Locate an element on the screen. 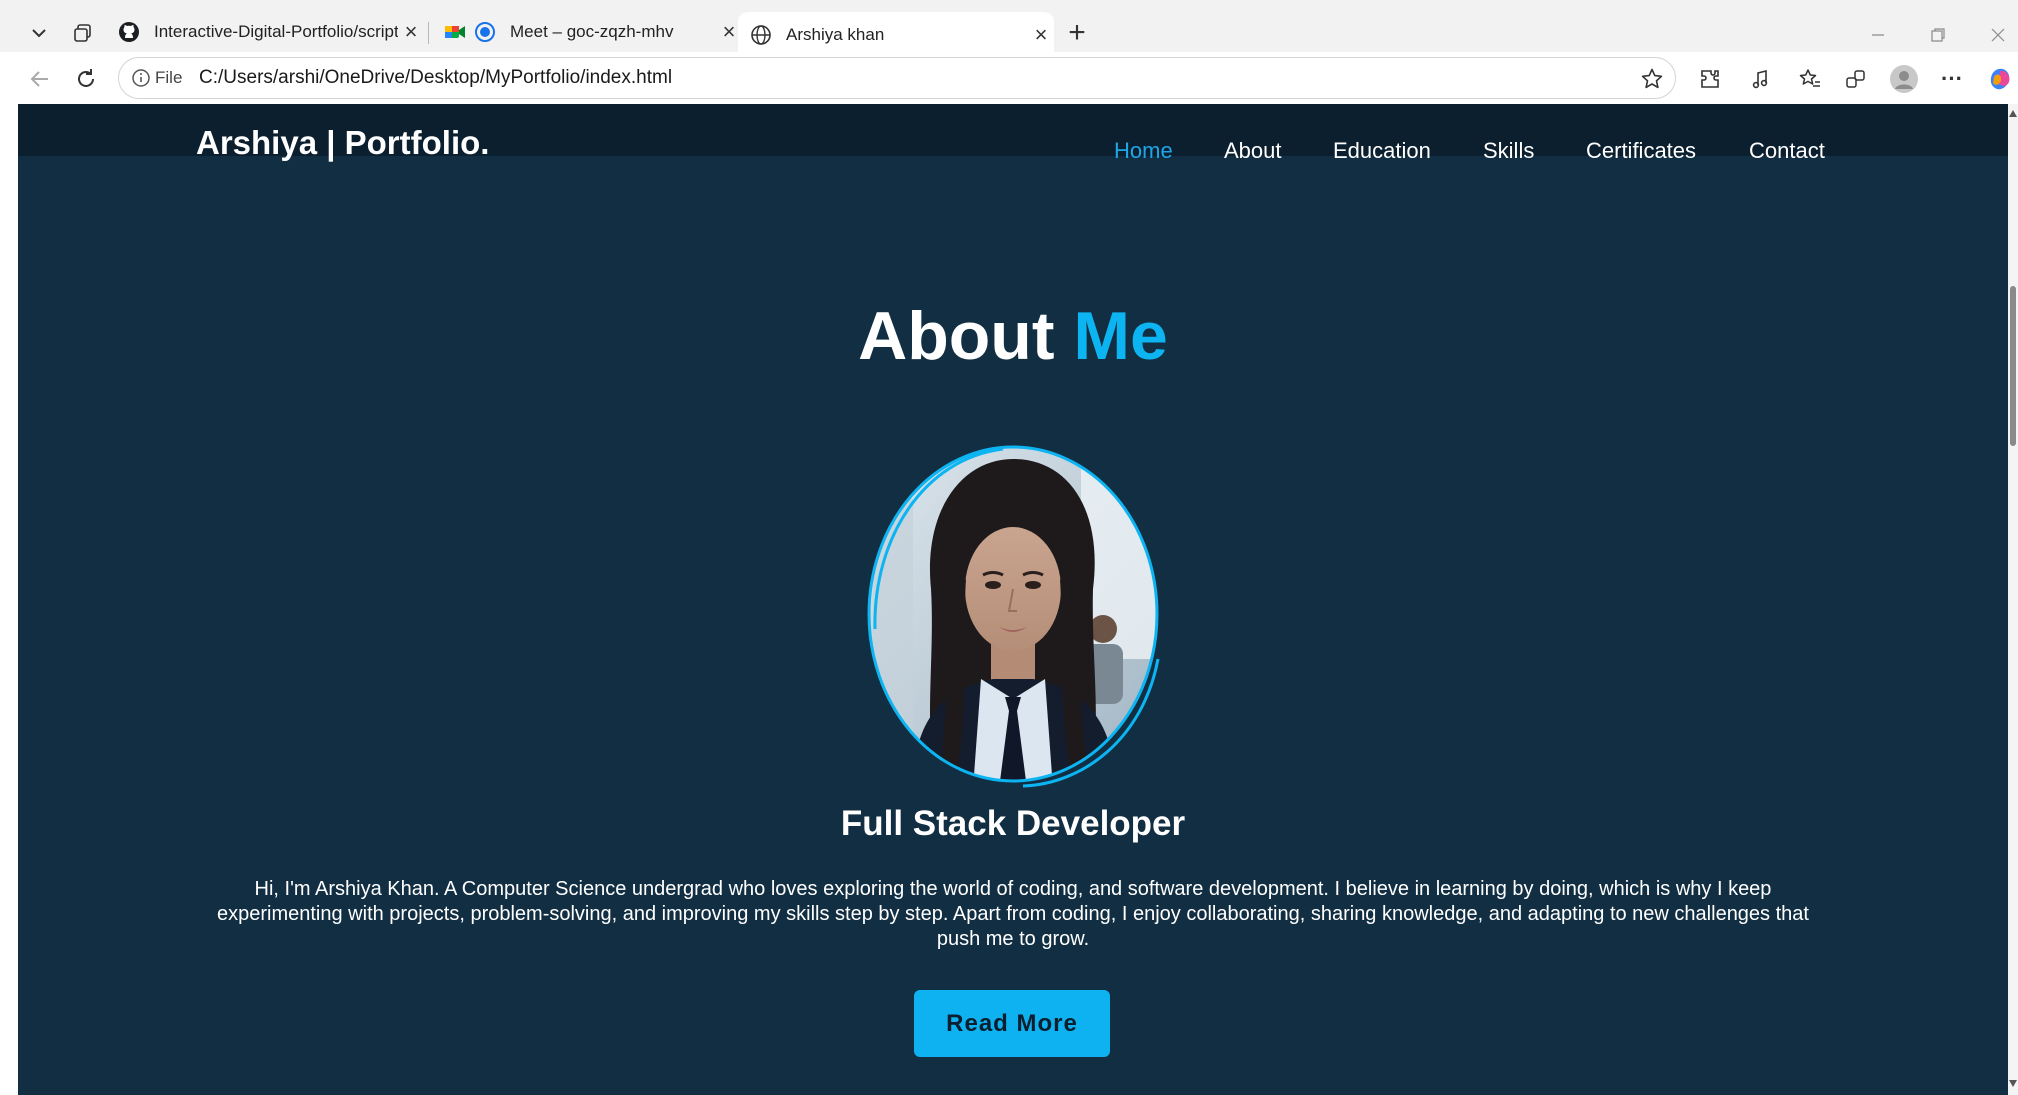 This screenshot has height=1095, width=2018. restore-icon is located at coordinates (1938, 35).